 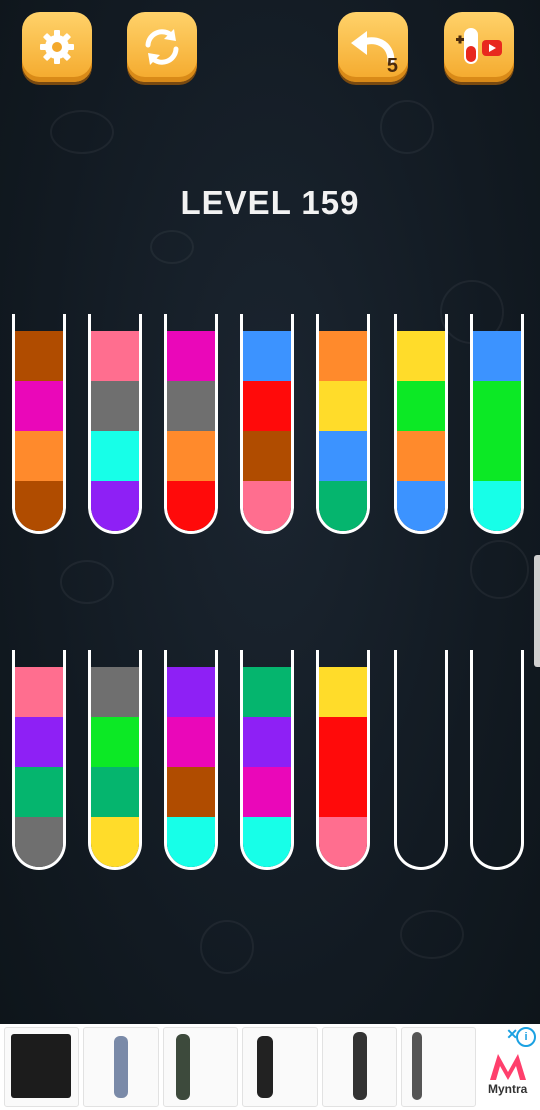 I want to click on ad-banner: i ✕, so click(x=270, y=1067).